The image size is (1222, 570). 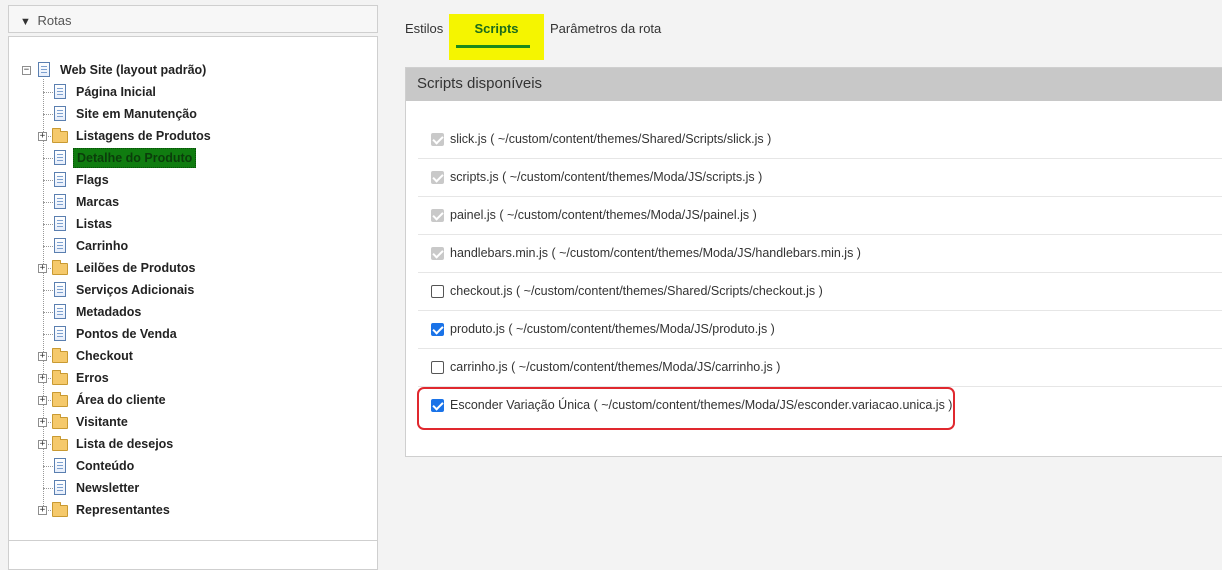 What do you see at coordinates (477, 329) in the screenshot?
I see `script-name: produto.js` at bounding box center [477, 329].